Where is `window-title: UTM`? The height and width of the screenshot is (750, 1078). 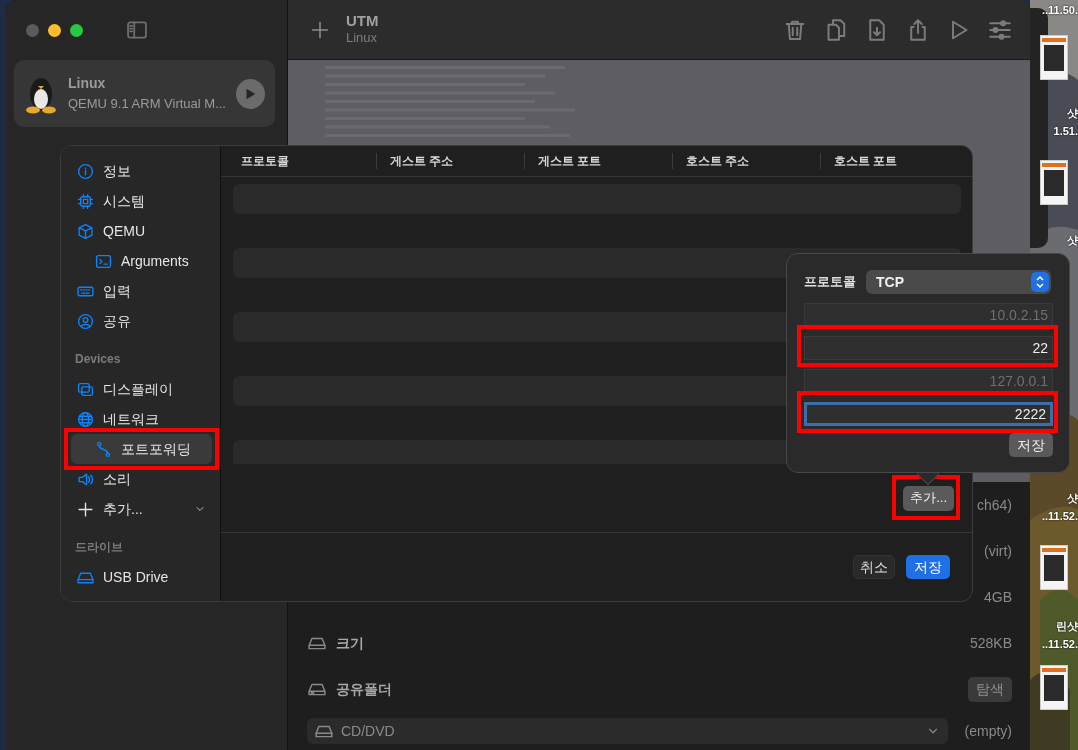 window-title: UTM is located at coordinates (362, 21).